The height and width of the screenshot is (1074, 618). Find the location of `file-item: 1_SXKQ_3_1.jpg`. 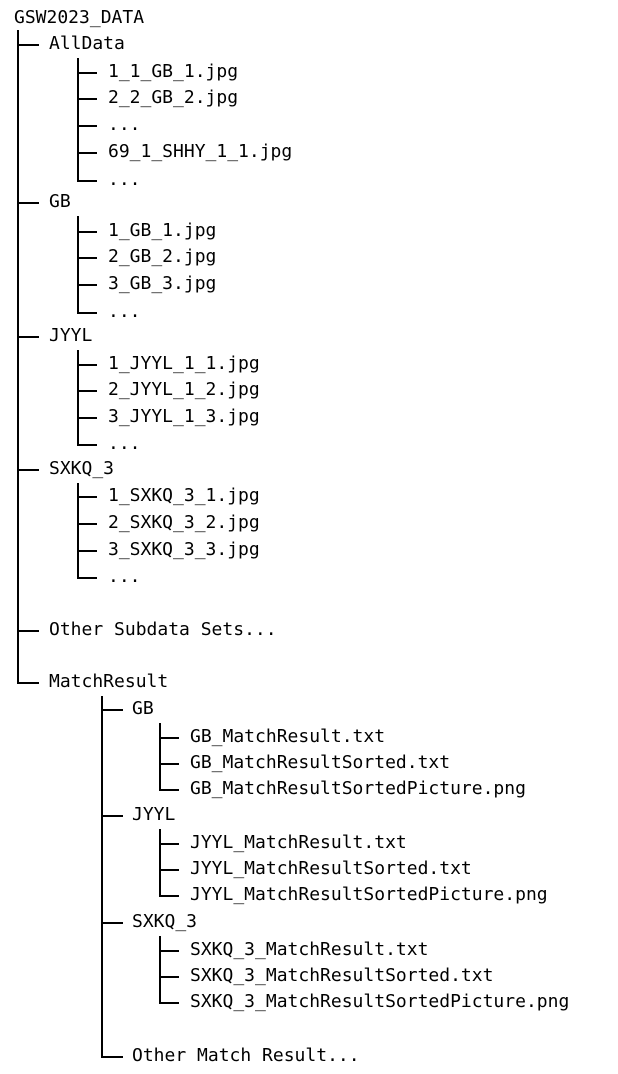

file-item: 1_SXKQ_3_1.jpg is located at coordinates (184, 495).